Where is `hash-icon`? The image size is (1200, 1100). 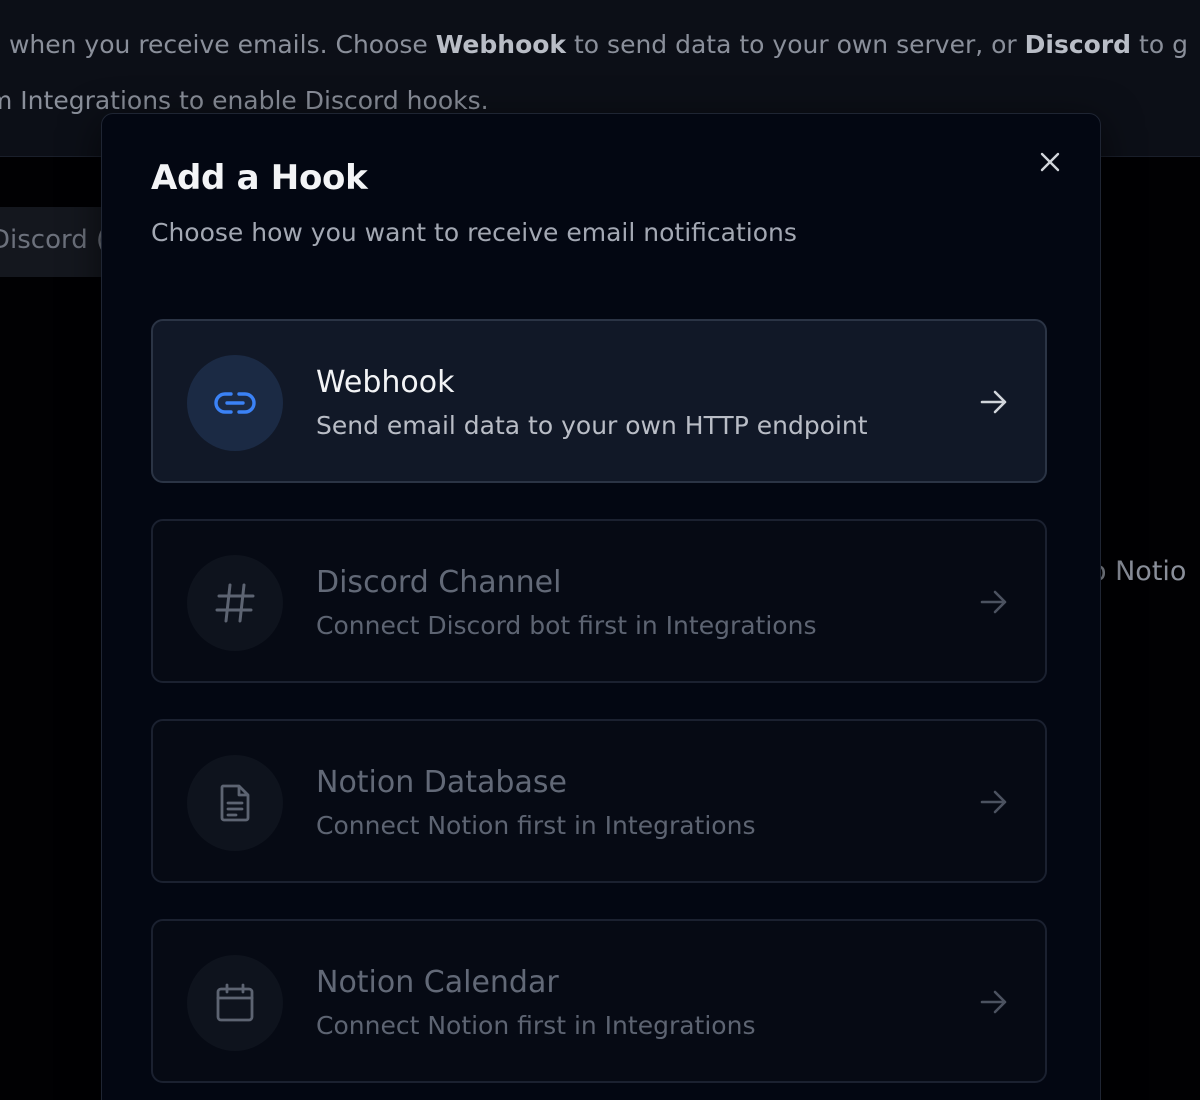
hash-icon is located at coordinates (235, 603).